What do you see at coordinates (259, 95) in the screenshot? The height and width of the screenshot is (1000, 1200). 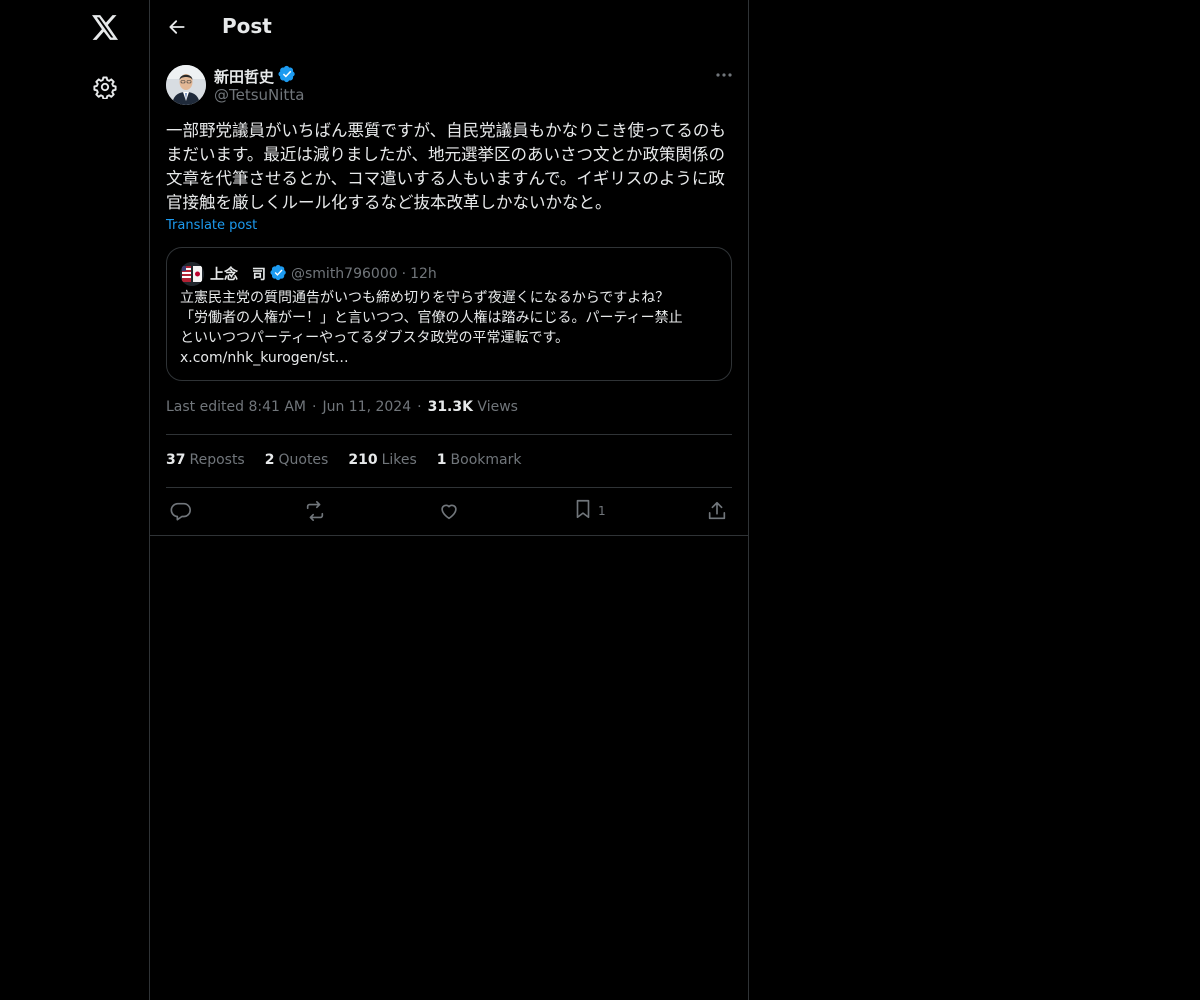 I see `author-handle: @TetsuNitta` at bounding box center [259, 95].